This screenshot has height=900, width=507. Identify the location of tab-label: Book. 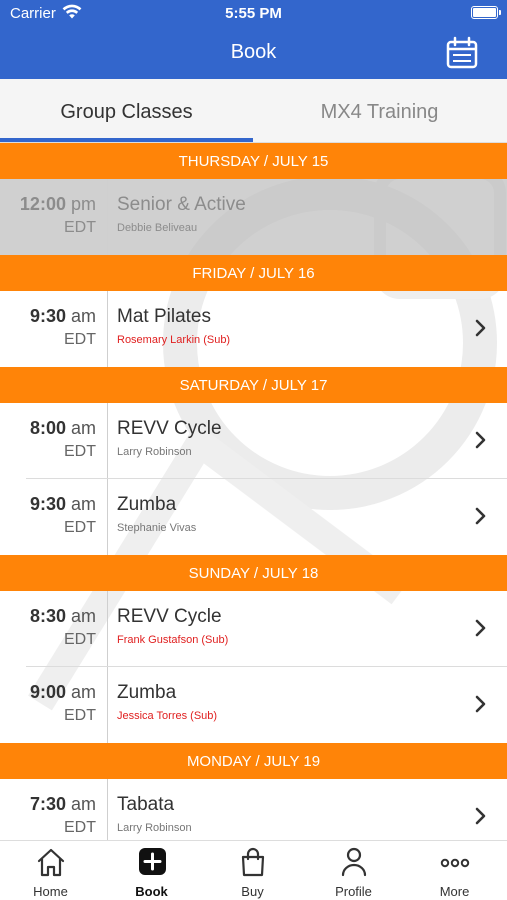
(151, 891).